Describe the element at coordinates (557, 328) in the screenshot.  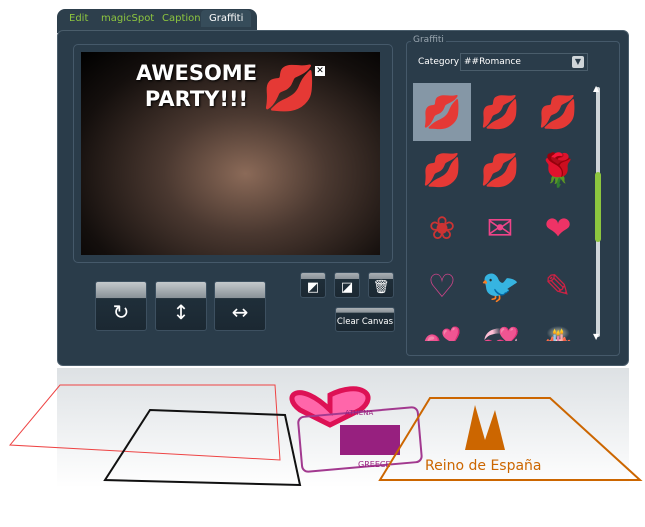
I see `graffiti-item-cake: 🎂` at that location.